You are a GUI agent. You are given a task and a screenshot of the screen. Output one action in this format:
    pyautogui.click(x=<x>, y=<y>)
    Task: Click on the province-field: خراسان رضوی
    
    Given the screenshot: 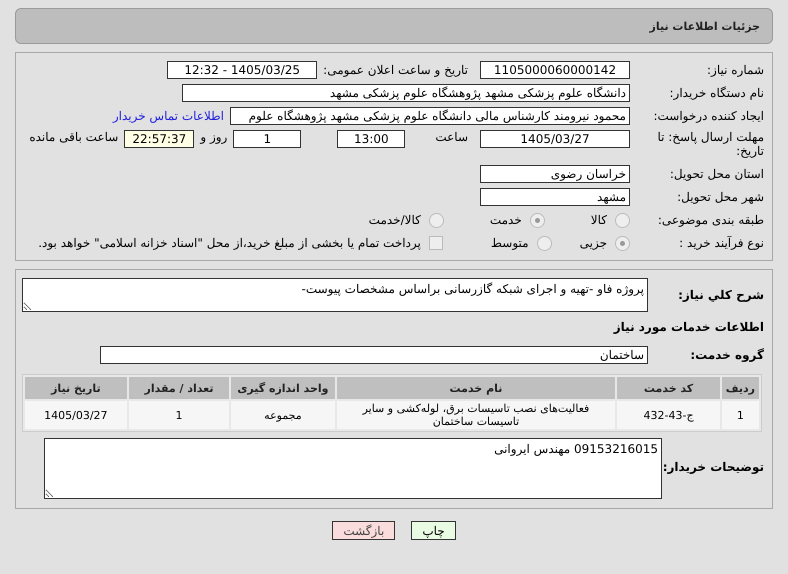 What is the action you would take?
    pyautogui.click(x=555, y=174)
    